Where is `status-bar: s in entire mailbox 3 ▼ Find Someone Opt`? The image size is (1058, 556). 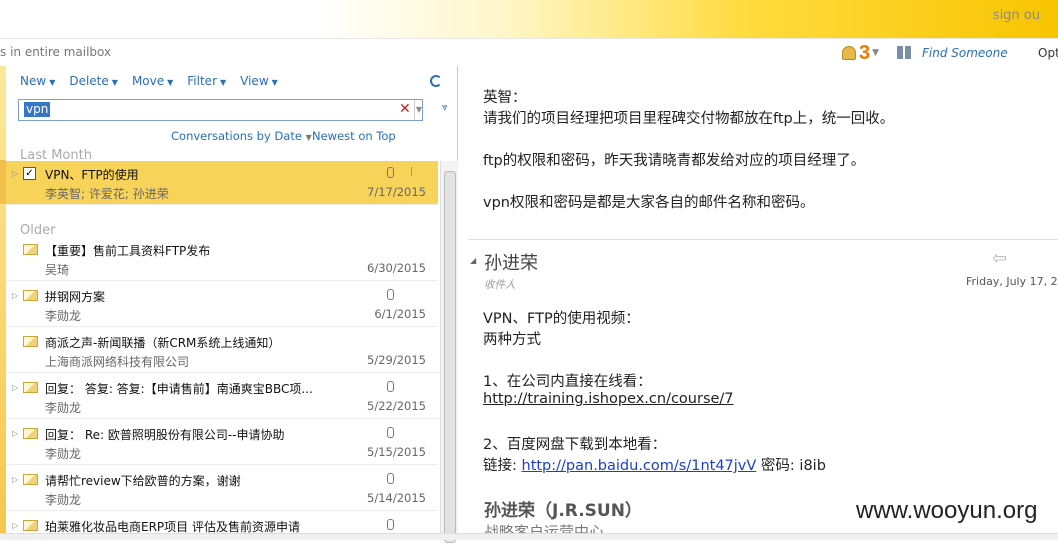
status-bar: s in entire mailbox 3 ▼ Find Someone Opt is located at coordinates (529, 52).